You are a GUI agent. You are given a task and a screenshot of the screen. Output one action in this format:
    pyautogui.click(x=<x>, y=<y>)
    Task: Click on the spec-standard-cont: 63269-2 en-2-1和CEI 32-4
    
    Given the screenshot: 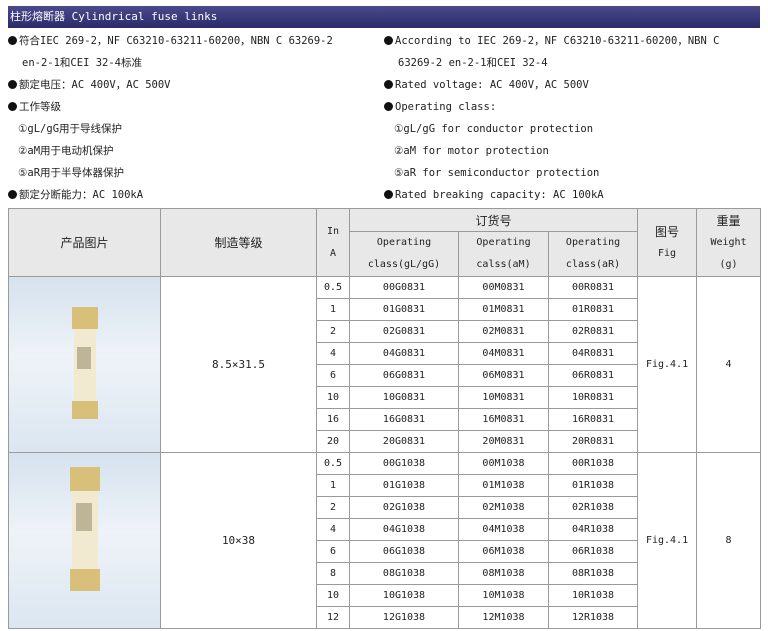 What is the action you would take?
    pyautogui.click(x=473, y=63)
    